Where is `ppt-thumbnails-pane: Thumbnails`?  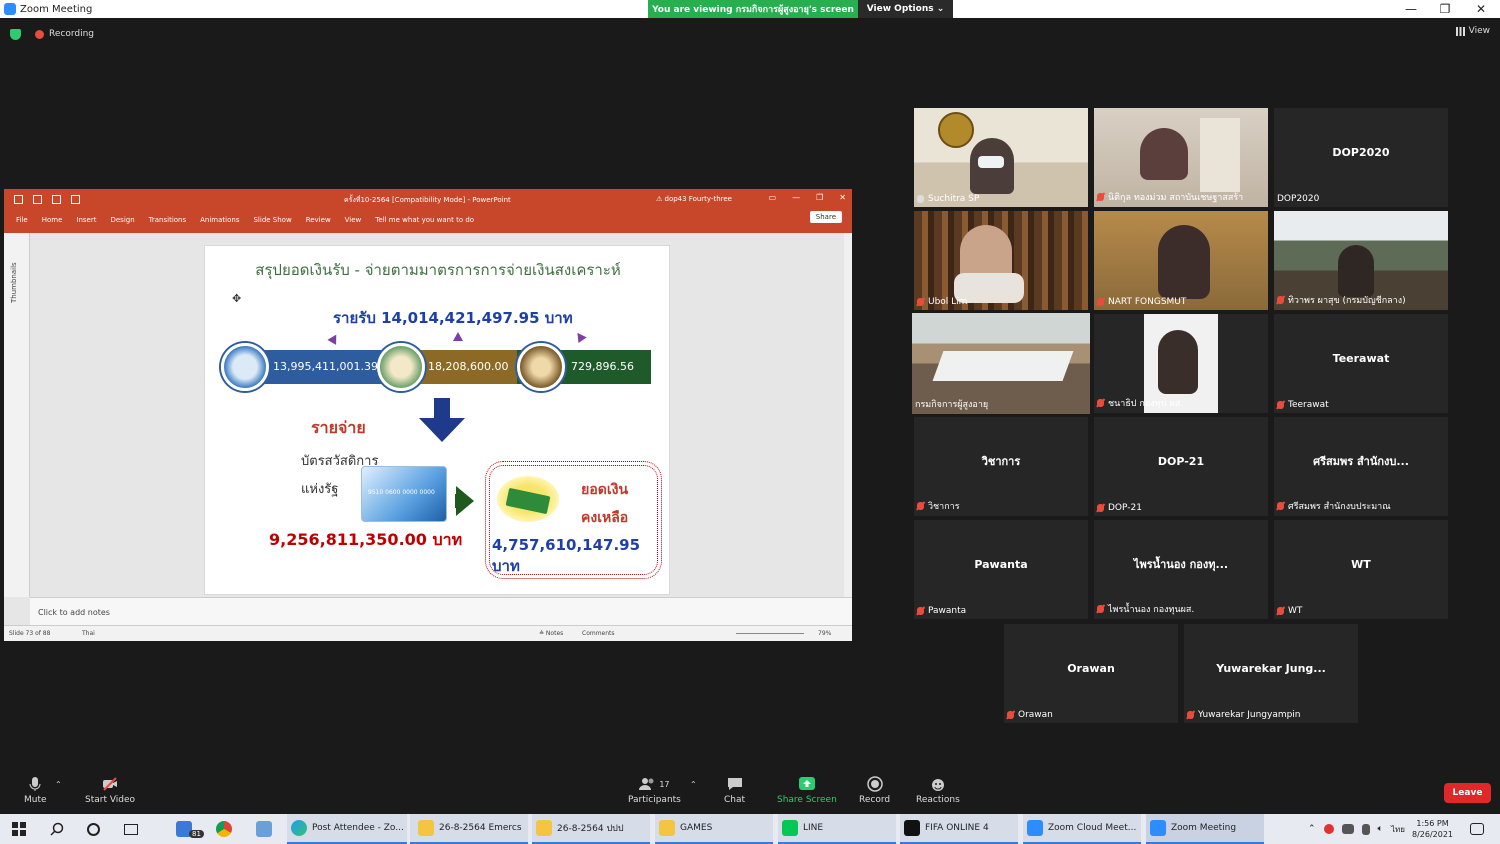
ppt-thumbnails-pane: Thumbnails is located at coordinates (17, 415).